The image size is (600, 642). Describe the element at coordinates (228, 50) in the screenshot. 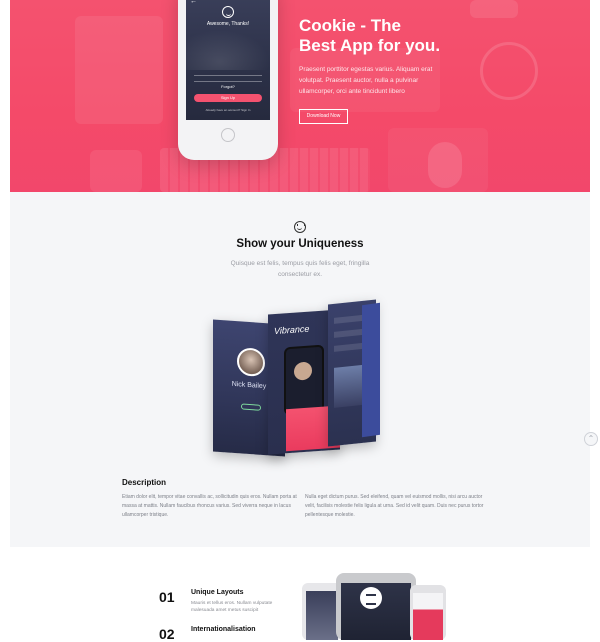

I see `tree-illustration` at that location.